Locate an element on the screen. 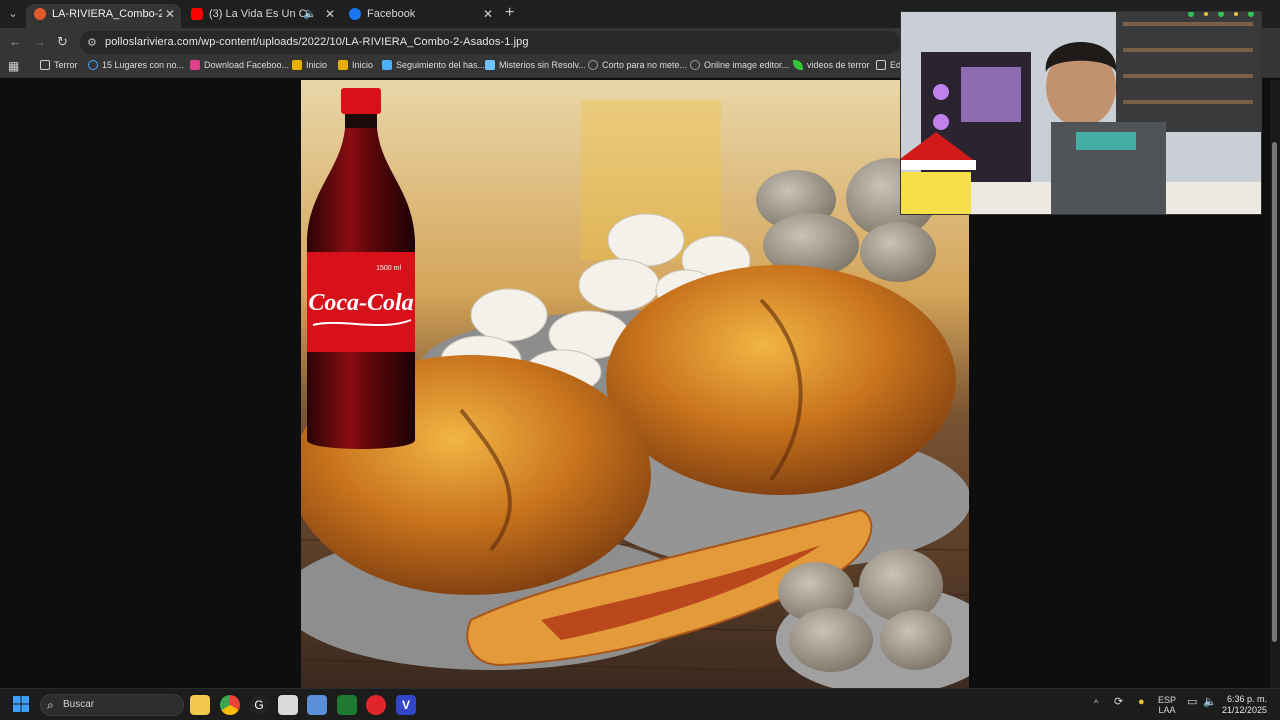  microphone-icon: ● is located at coordinates (1141, 702).